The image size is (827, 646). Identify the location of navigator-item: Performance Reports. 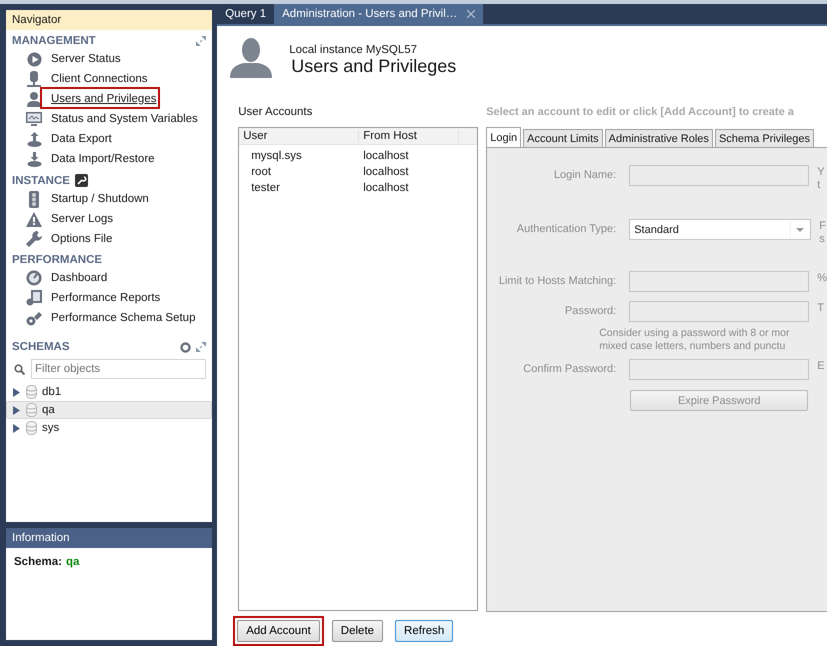
(105, 298).